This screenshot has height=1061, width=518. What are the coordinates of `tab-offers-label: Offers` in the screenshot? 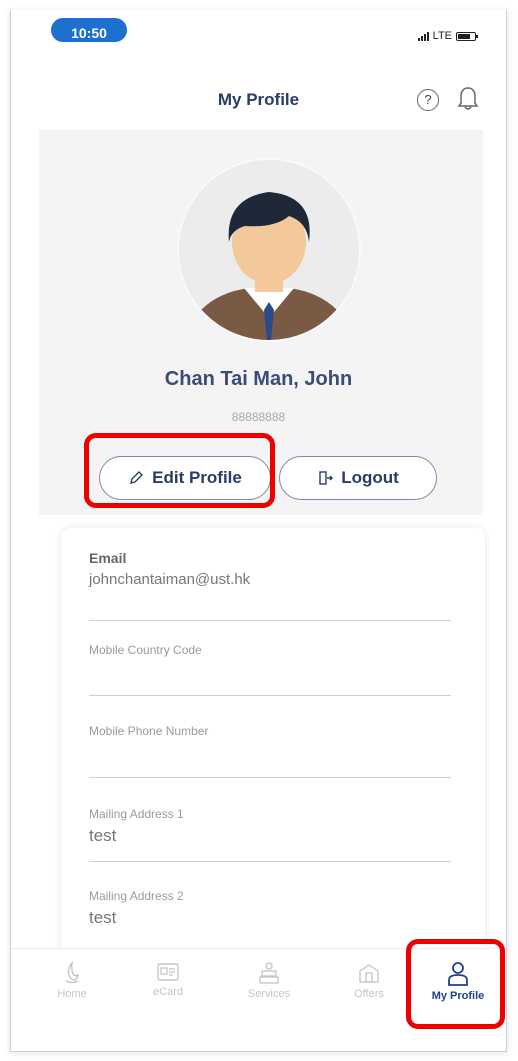 It's located at (369, 994).